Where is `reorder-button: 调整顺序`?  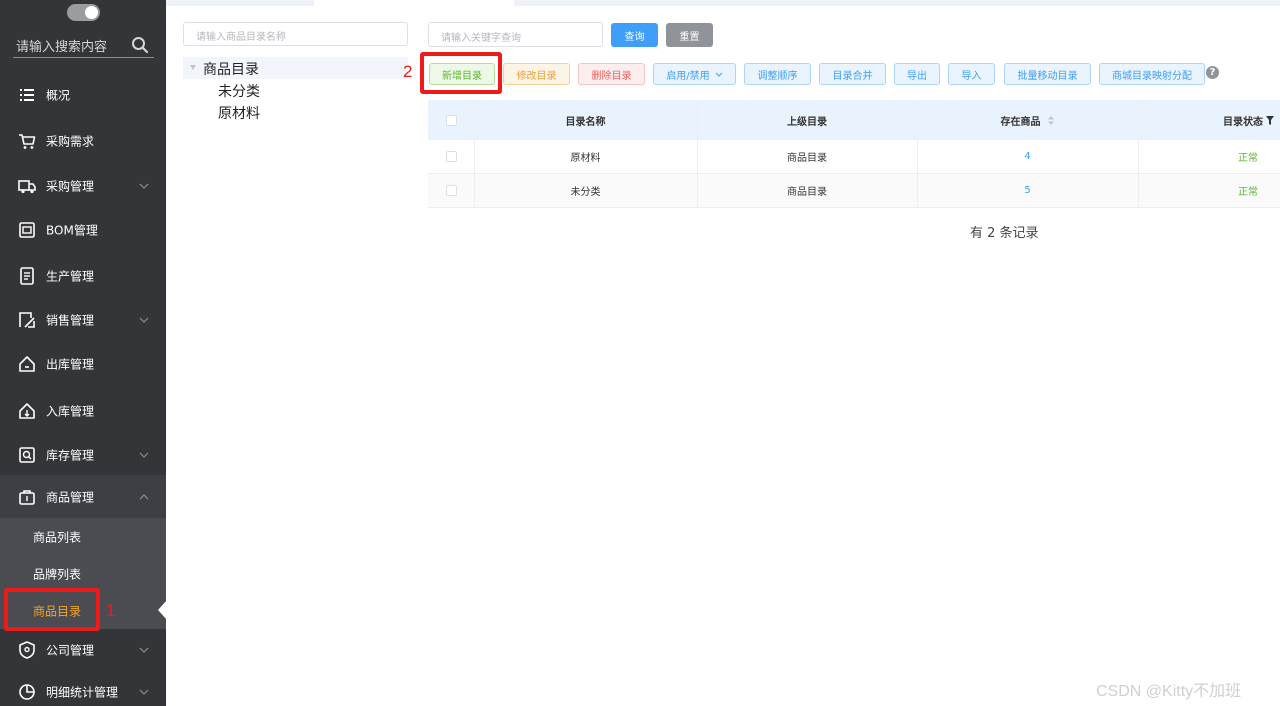 reorder-button: 调整顺序 is located at coordinates (777, 74).